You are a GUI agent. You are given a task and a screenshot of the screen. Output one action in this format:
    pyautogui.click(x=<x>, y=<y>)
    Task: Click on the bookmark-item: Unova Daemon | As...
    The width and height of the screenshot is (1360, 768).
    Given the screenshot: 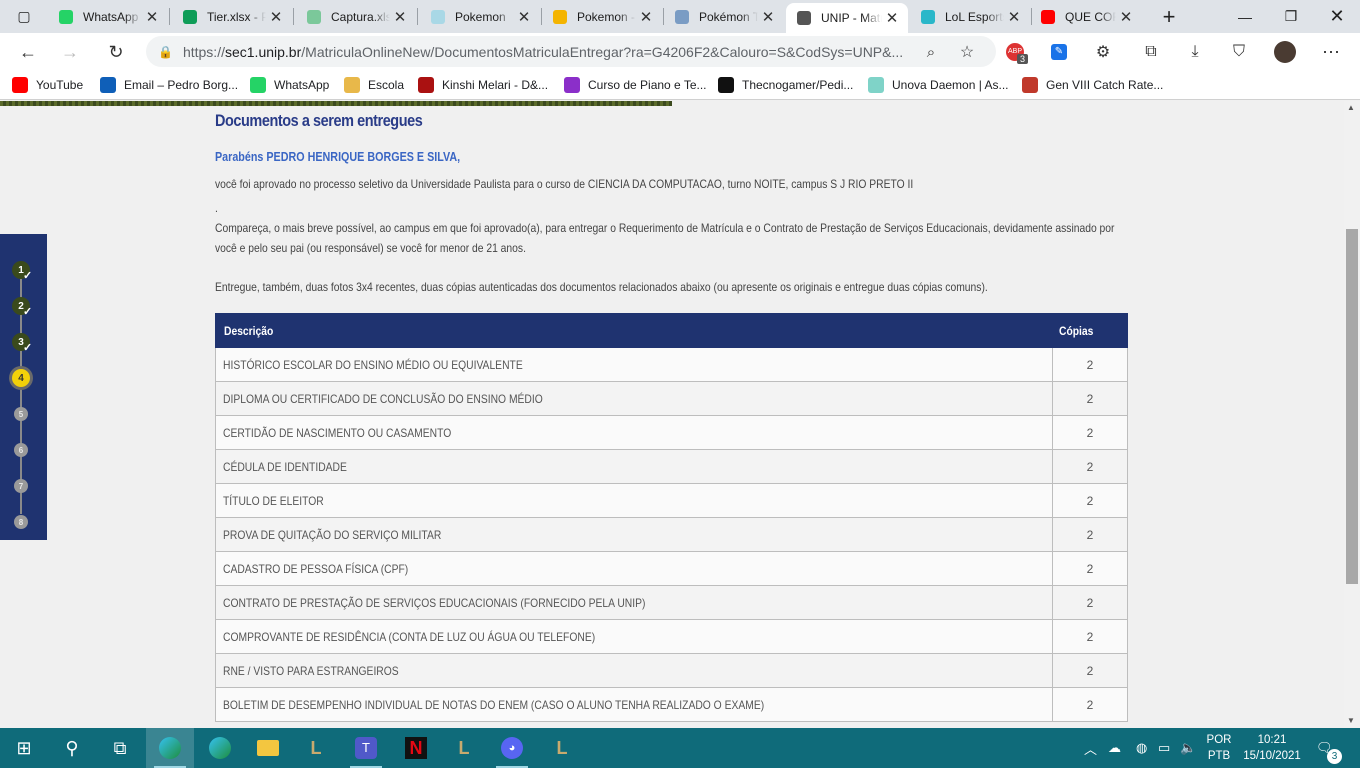 What is the action you would take?
    pyautogui.click(x=938, y=85)
    